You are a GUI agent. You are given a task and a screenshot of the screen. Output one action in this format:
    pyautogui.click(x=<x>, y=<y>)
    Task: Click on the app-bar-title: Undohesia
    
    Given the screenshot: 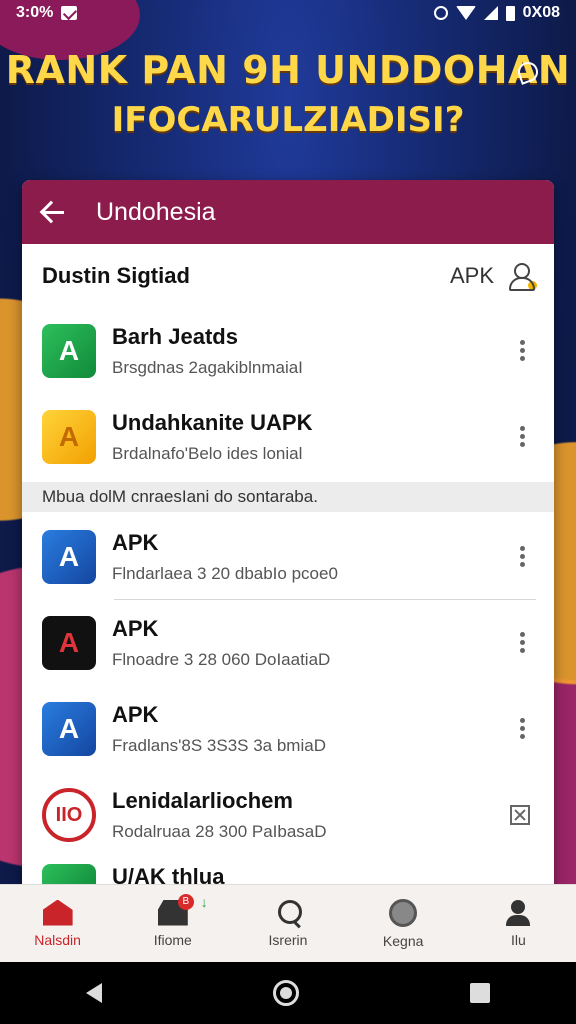 What is the action you would take?
    pyautogui.click(x=156, y=211)
    